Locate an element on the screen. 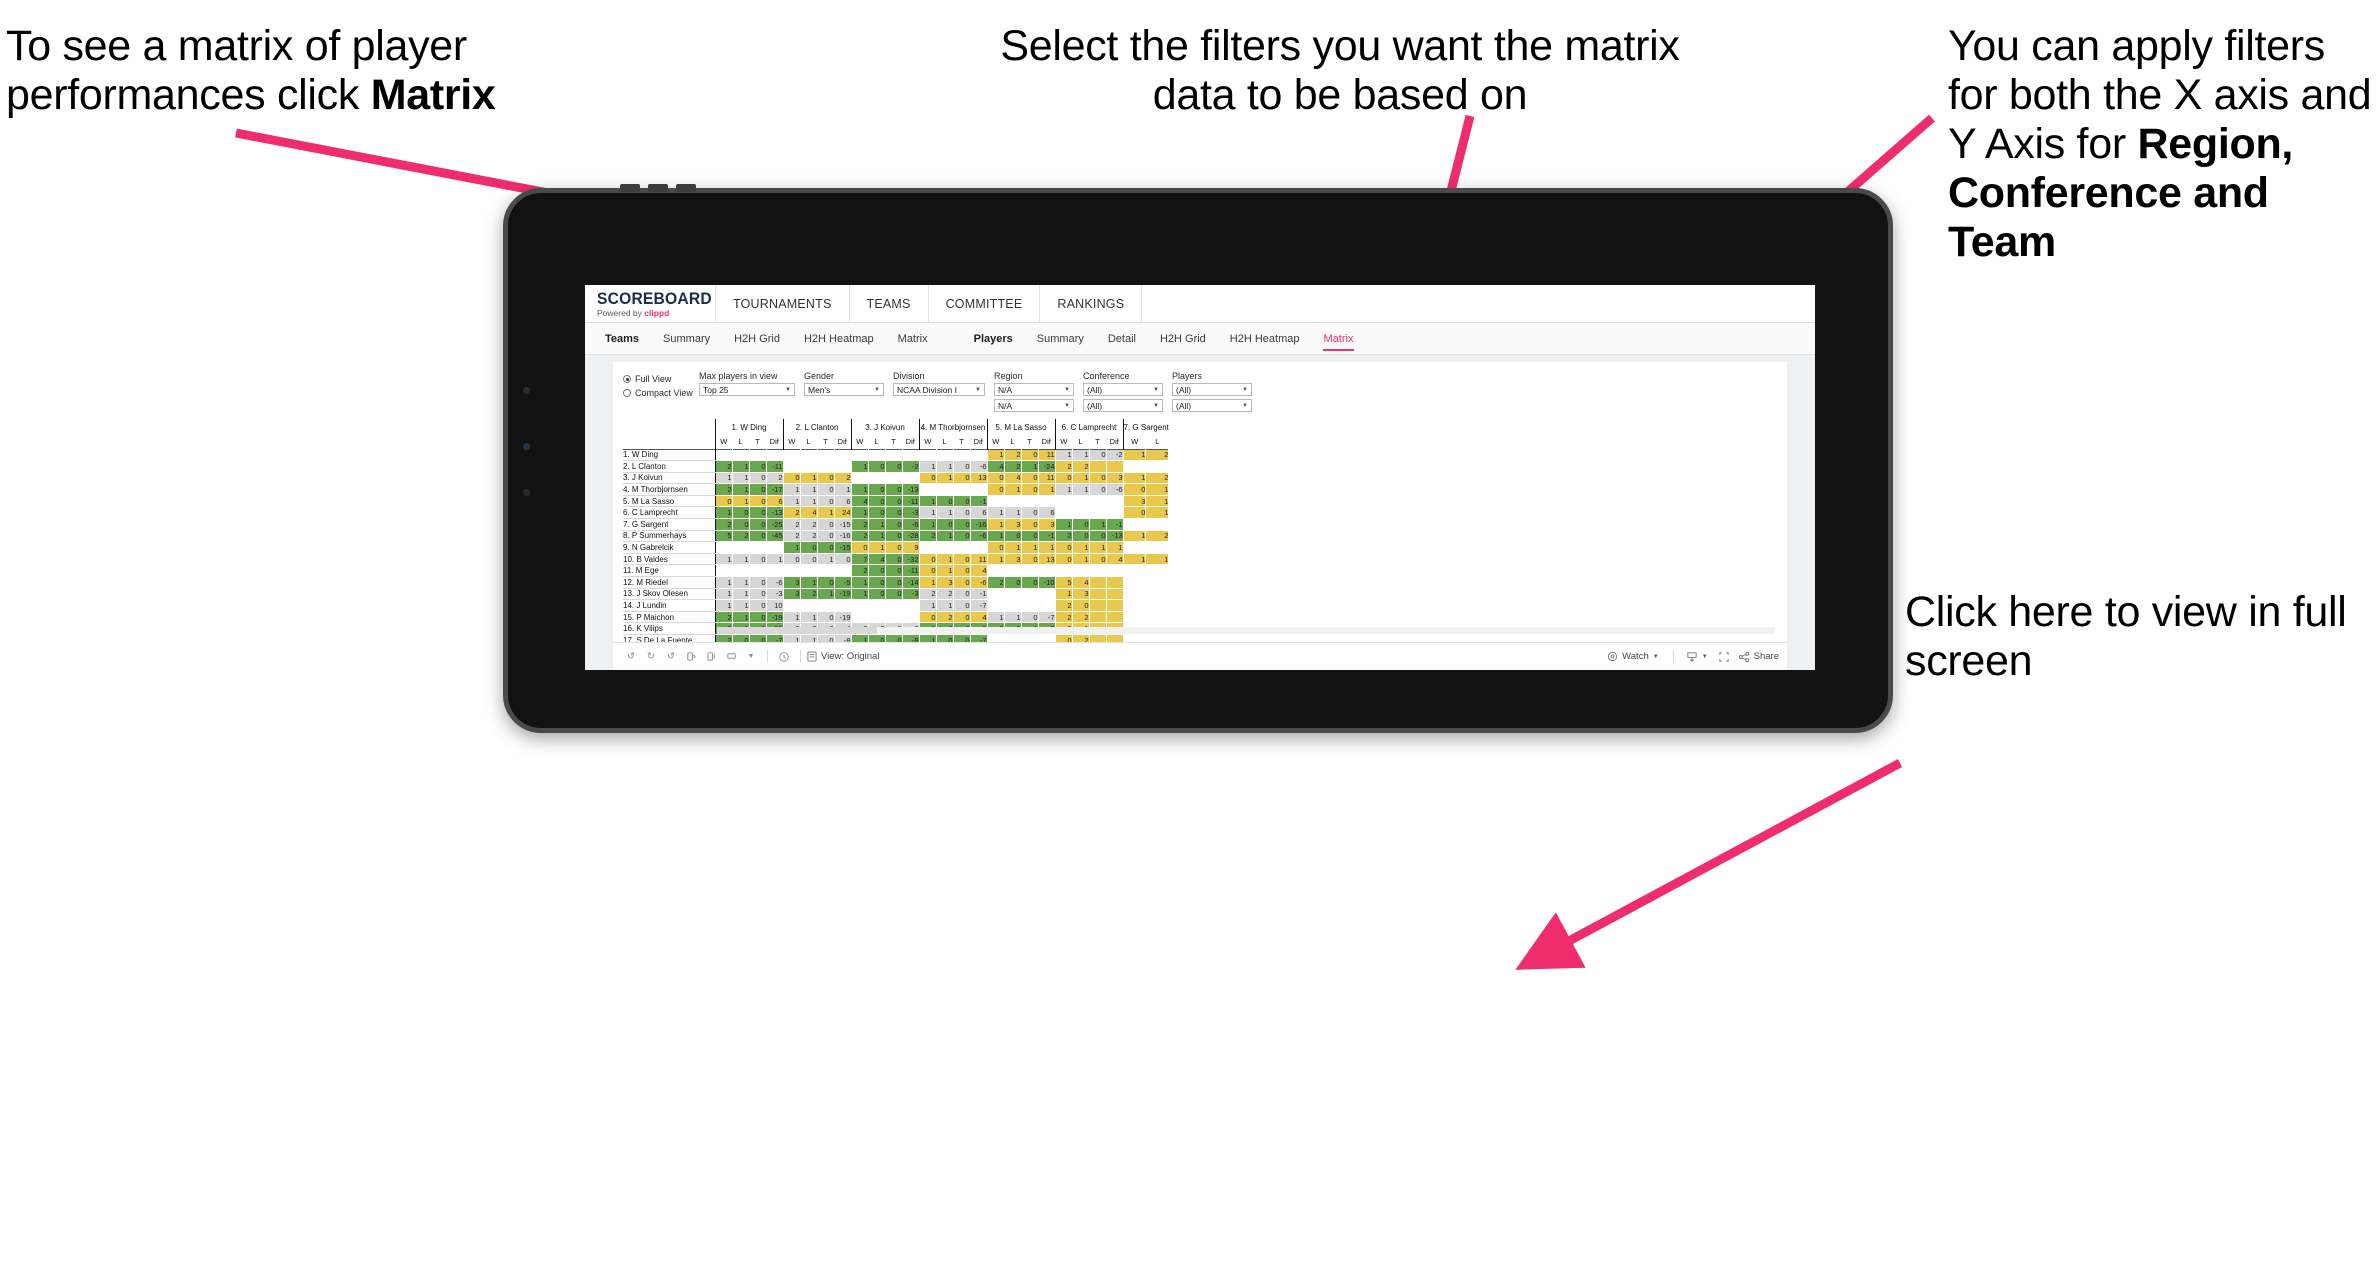  select-region-x: N/A ▼ is located at coordinates (1034, 389).